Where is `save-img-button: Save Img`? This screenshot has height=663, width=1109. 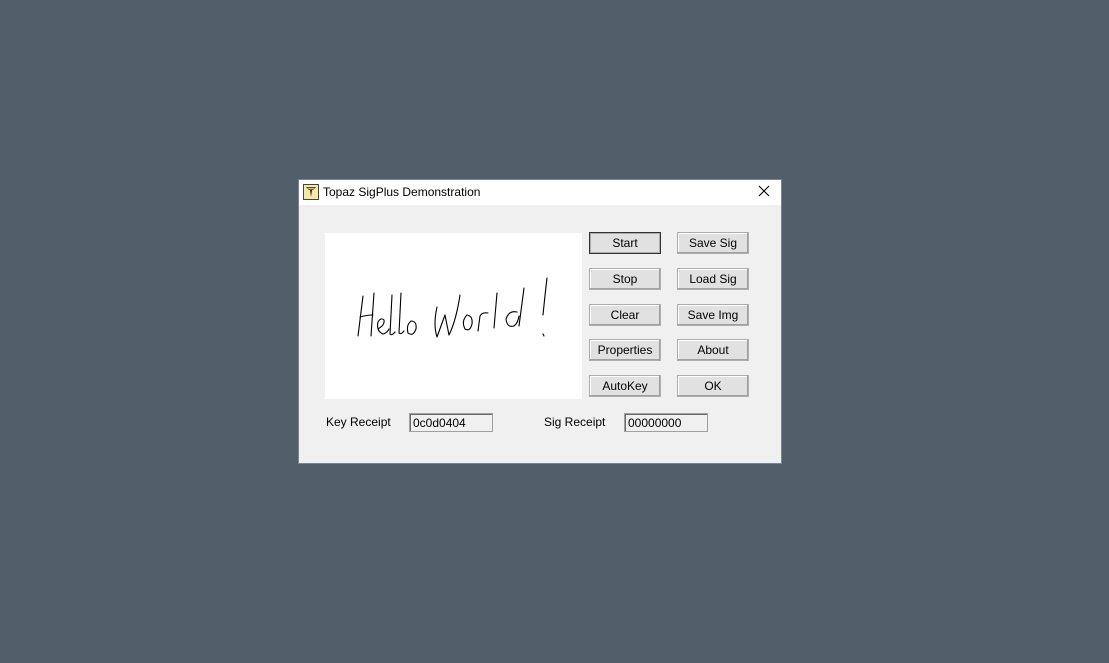
save-img-button: Save Img is located at coordinates (713, 315).